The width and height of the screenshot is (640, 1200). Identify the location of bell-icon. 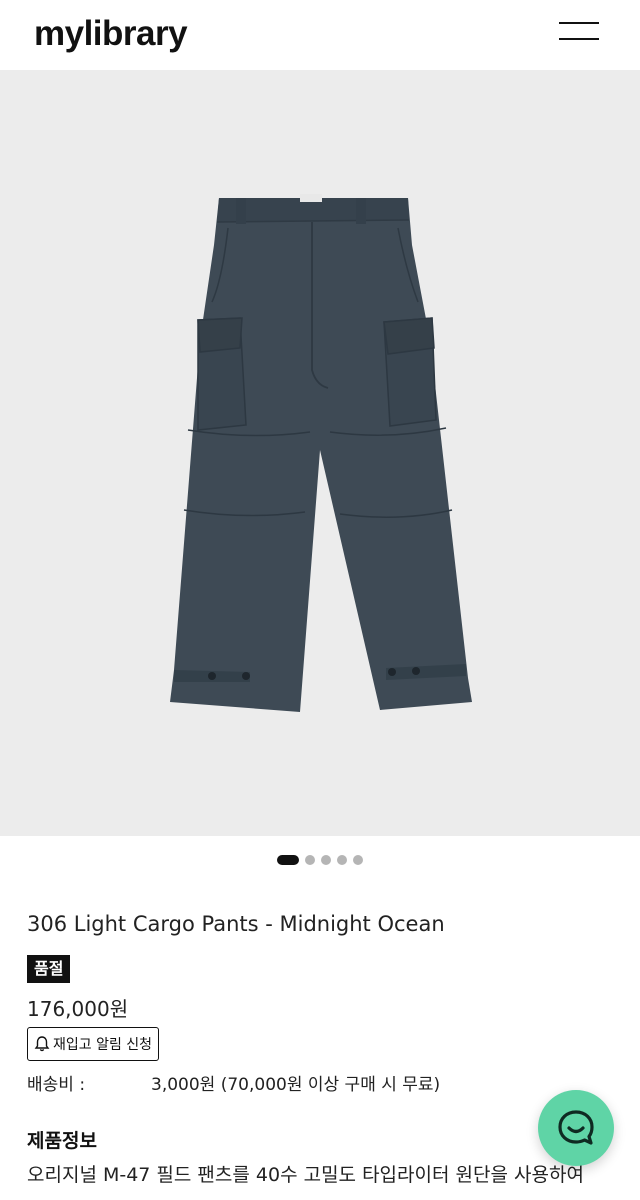
(42, 1044).